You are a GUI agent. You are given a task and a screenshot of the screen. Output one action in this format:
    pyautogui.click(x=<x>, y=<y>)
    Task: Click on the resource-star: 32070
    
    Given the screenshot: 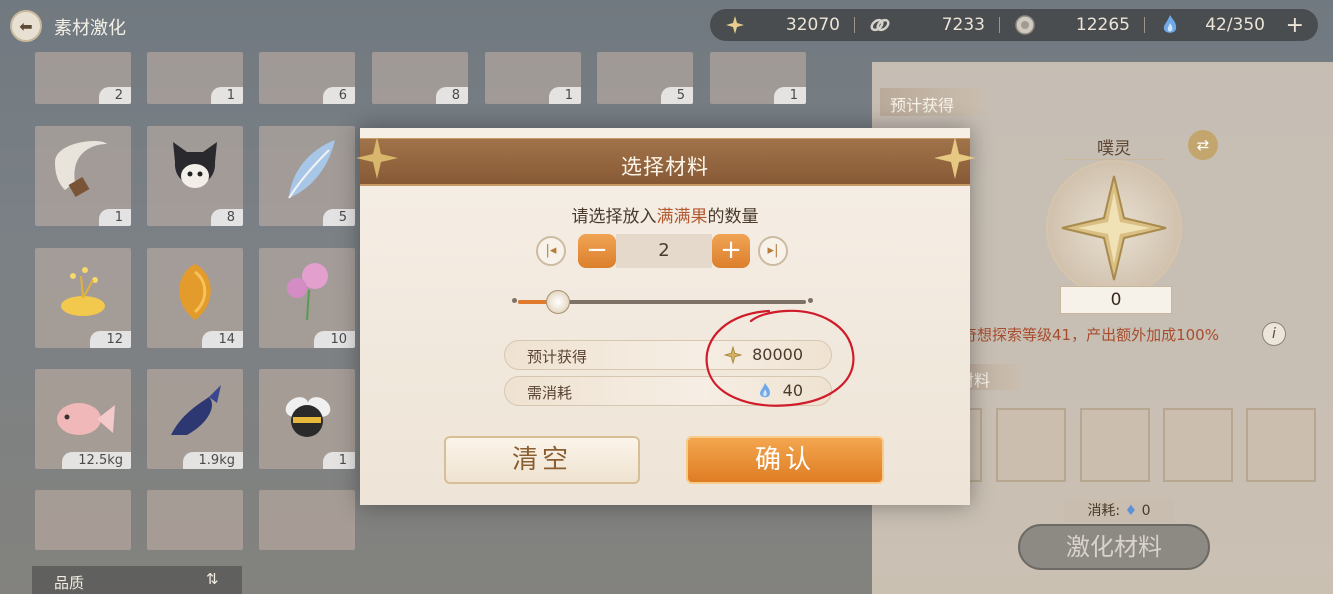 What is the action you would take?
    pyautogui.click(x=782, y=25)
    